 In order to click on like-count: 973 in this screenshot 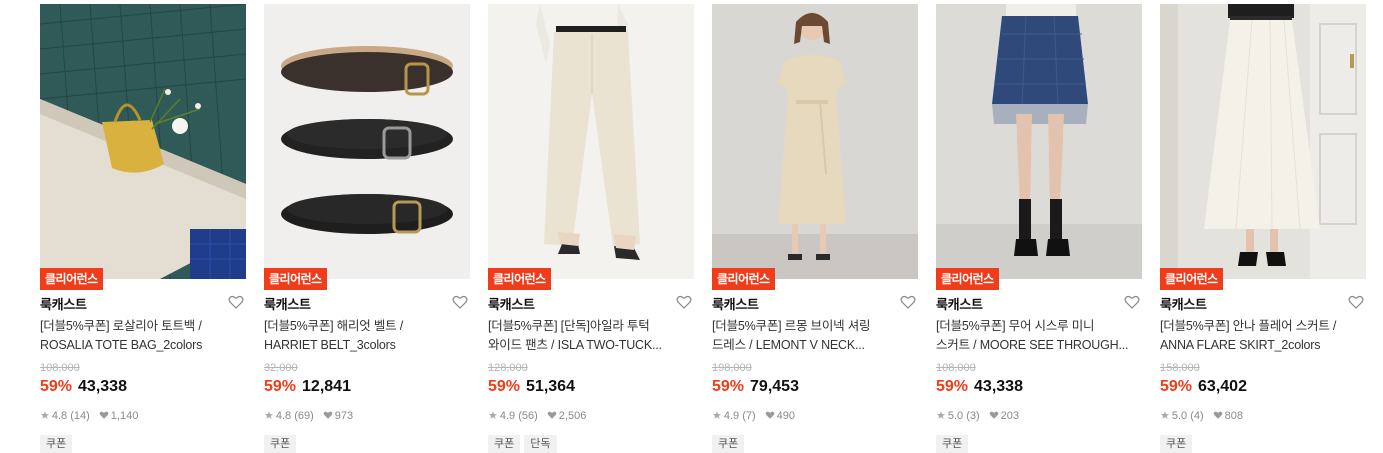, I will do `click(344, 416)`.